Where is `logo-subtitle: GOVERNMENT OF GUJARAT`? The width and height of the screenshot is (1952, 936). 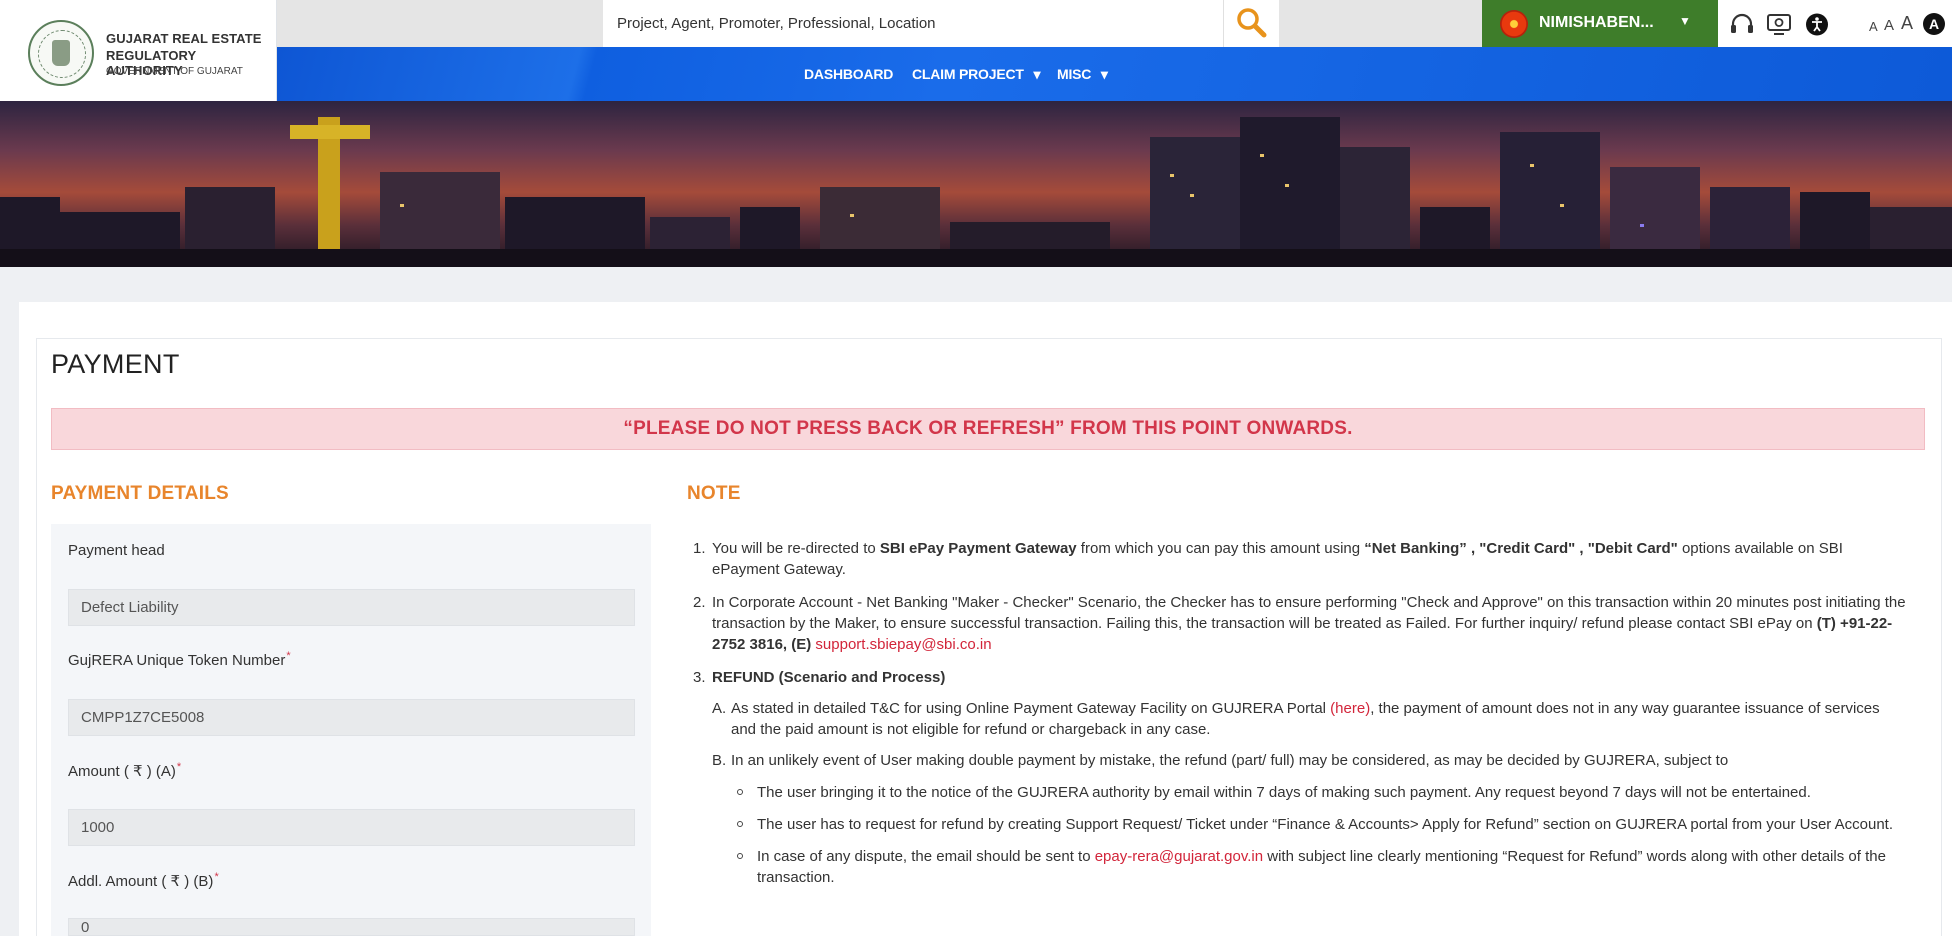 logo-subtitle: GOVERNMENT OF GUJARAT is located at coordinates (174, 71).